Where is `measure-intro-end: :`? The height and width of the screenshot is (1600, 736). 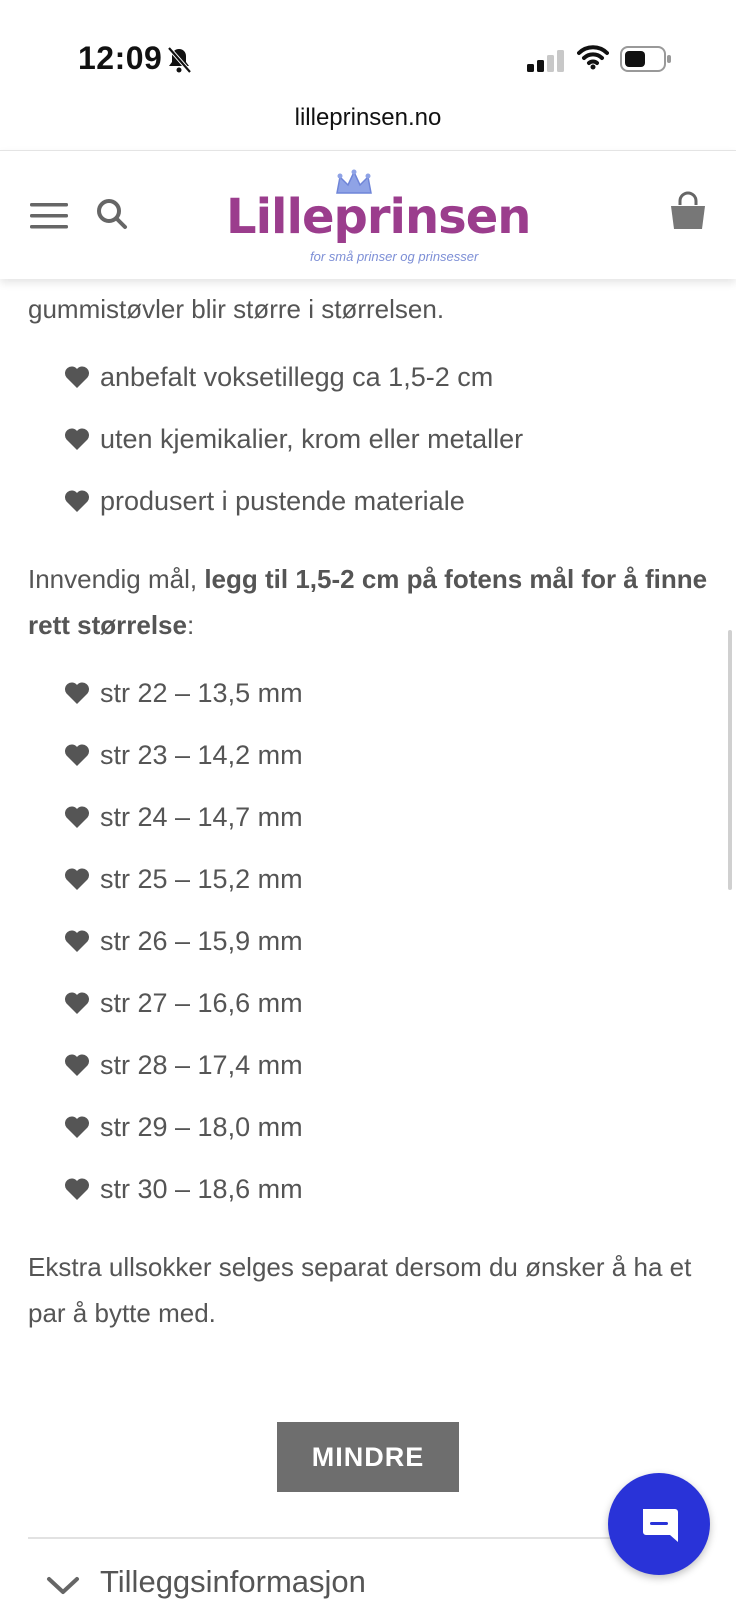
measure-intro-end: : is located at coordinates (190, 625).